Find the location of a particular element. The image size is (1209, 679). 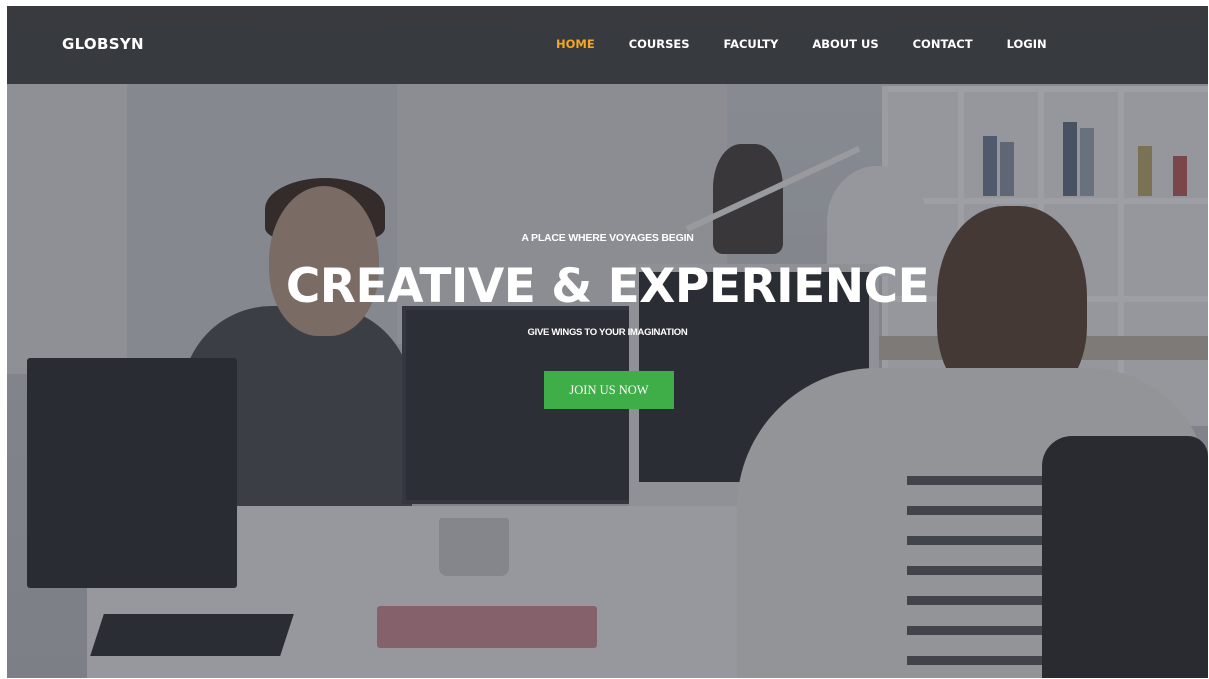

hero-headline: CREATIVE & EXPERIENCE is located at coordinates (607, 286).